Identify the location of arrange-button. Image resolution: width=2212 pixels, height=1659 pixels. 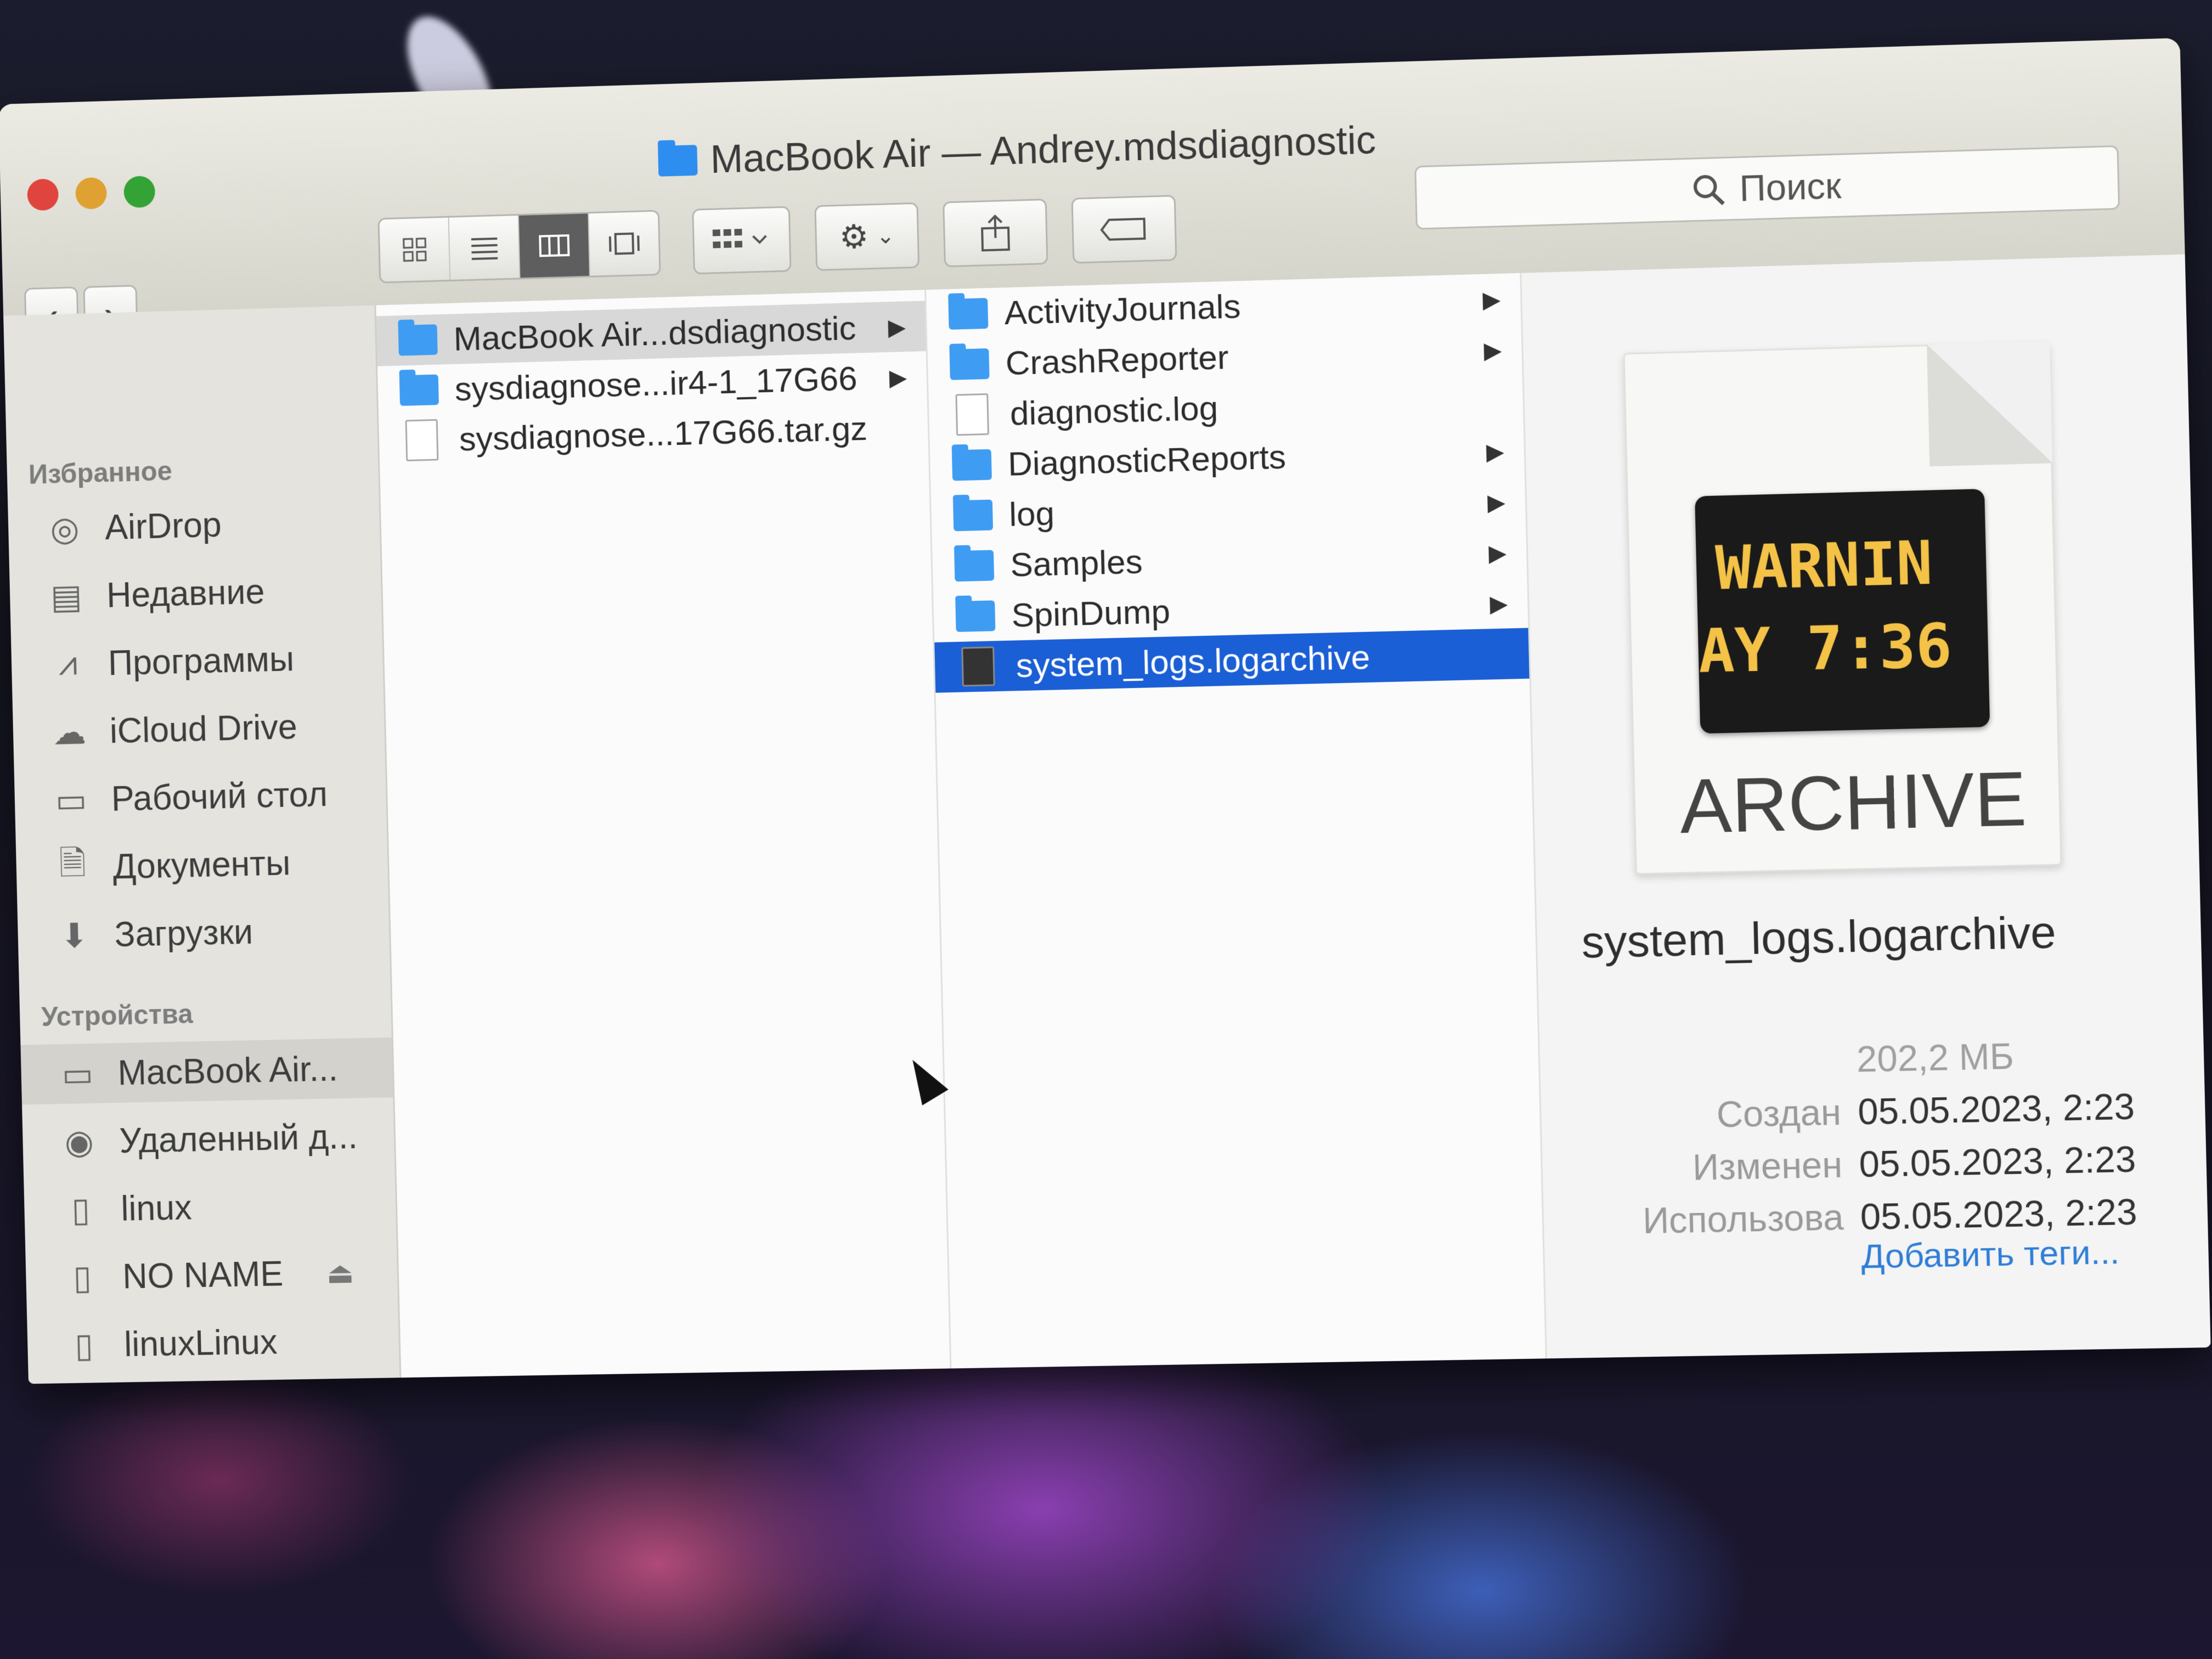
(742, 241).